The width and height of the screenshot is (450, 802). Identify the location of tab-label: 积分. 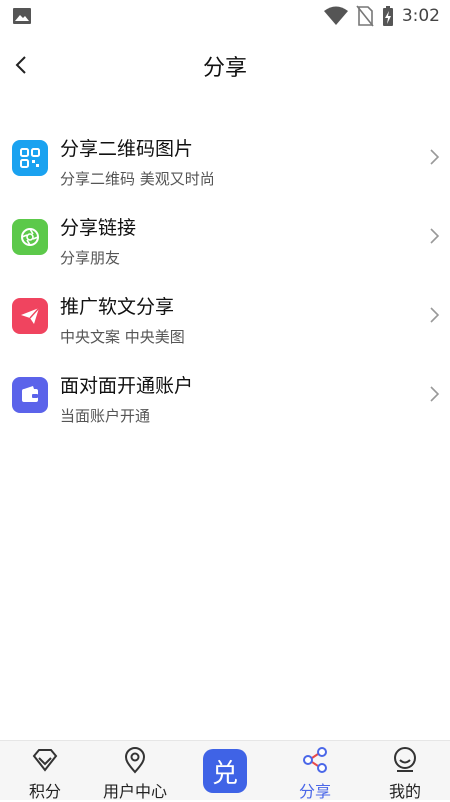
(44, 791).